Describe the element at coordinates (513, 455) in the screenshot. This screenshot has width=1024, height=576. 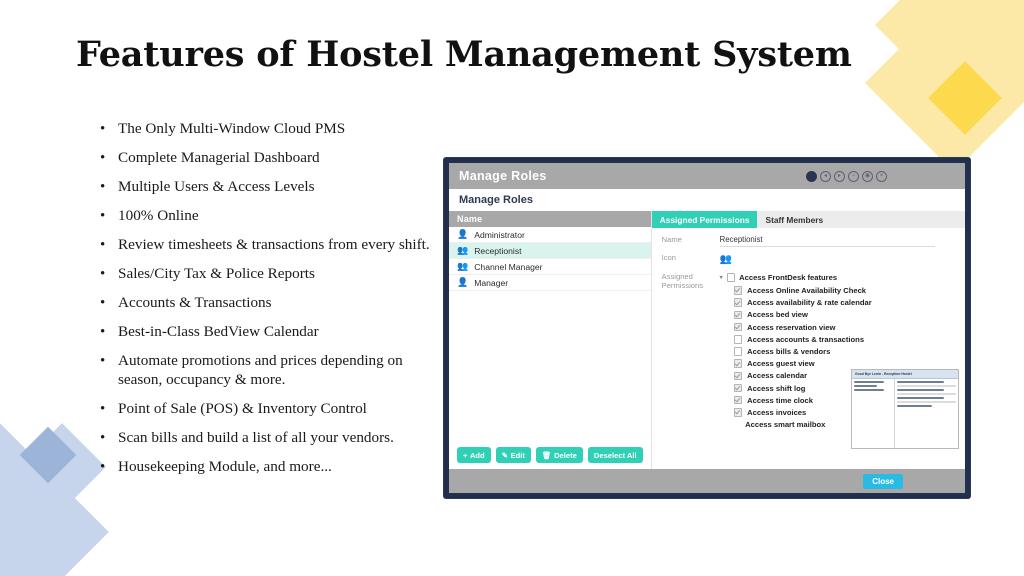
I see `edit-button: ✎ Edit` at that location.